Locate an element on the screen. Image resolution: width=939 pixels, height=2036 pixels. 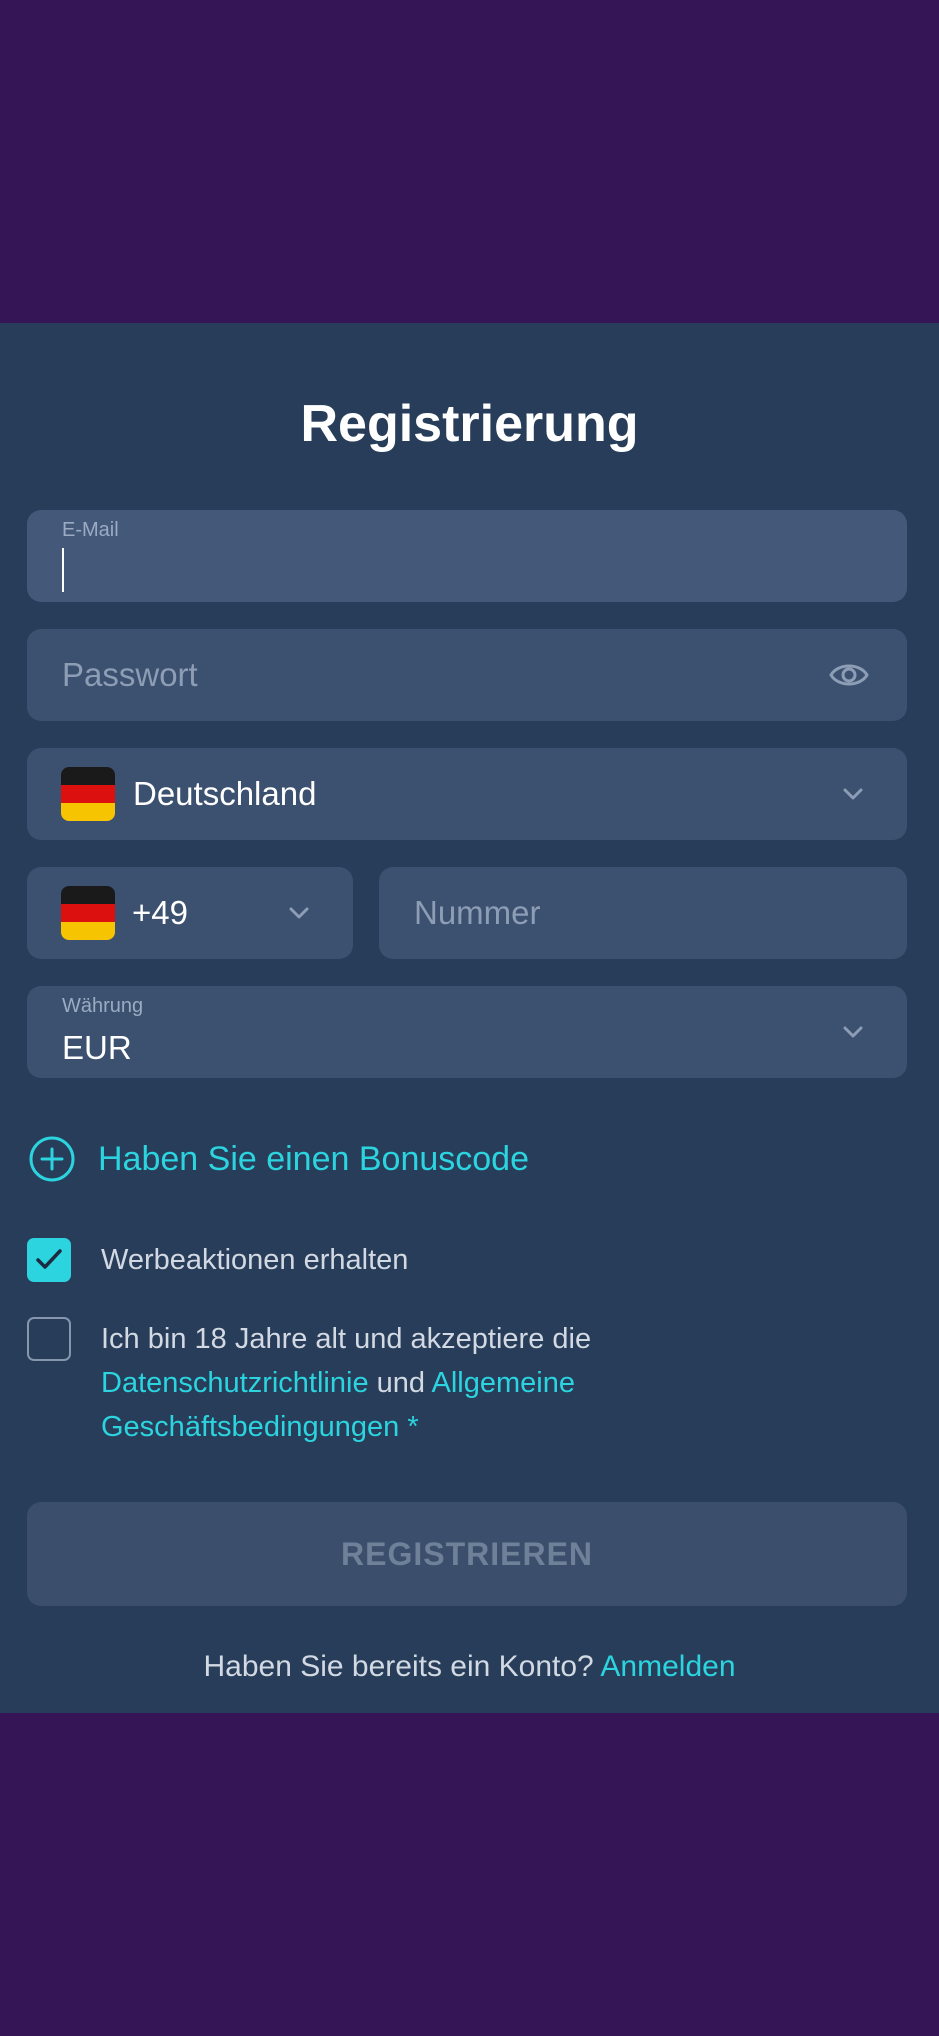
register-button: REGISTRIEREN is located at coordinates (467, 1554).